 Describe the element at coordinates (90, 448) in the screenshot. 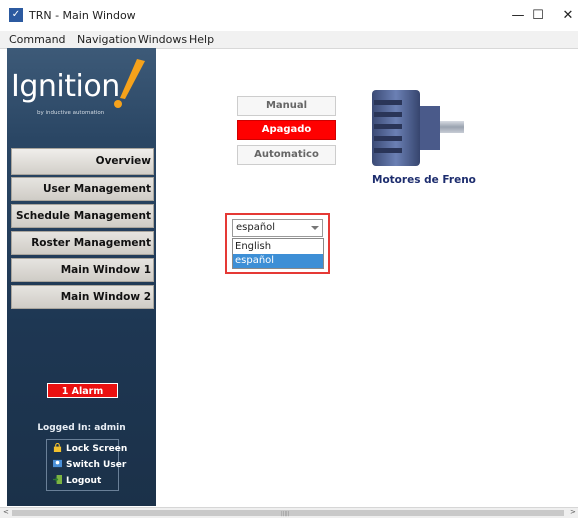

I see `lock-screen-button: Lock Screen` at that location.